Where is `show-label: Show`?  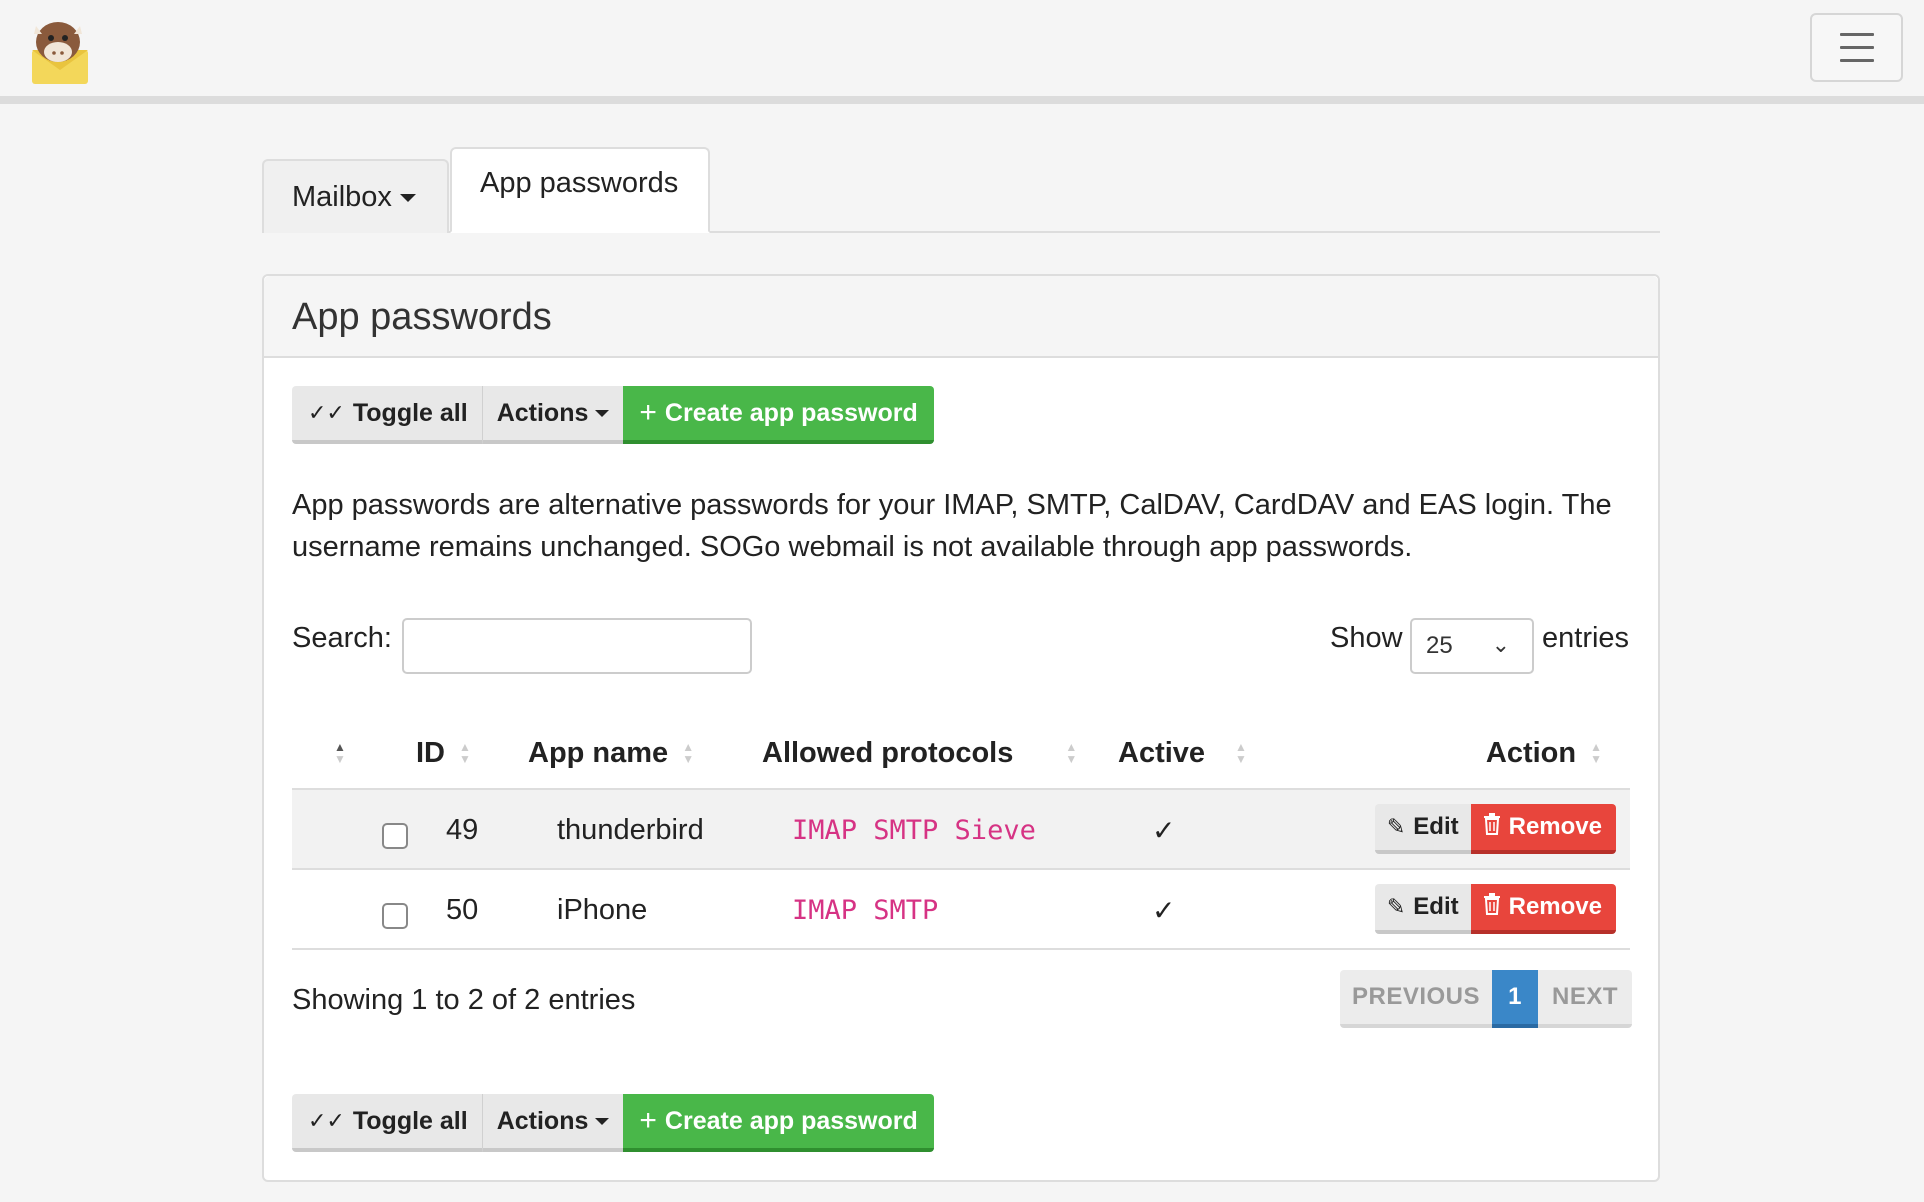
show-label: Show is located at coordinates (1366, 638).